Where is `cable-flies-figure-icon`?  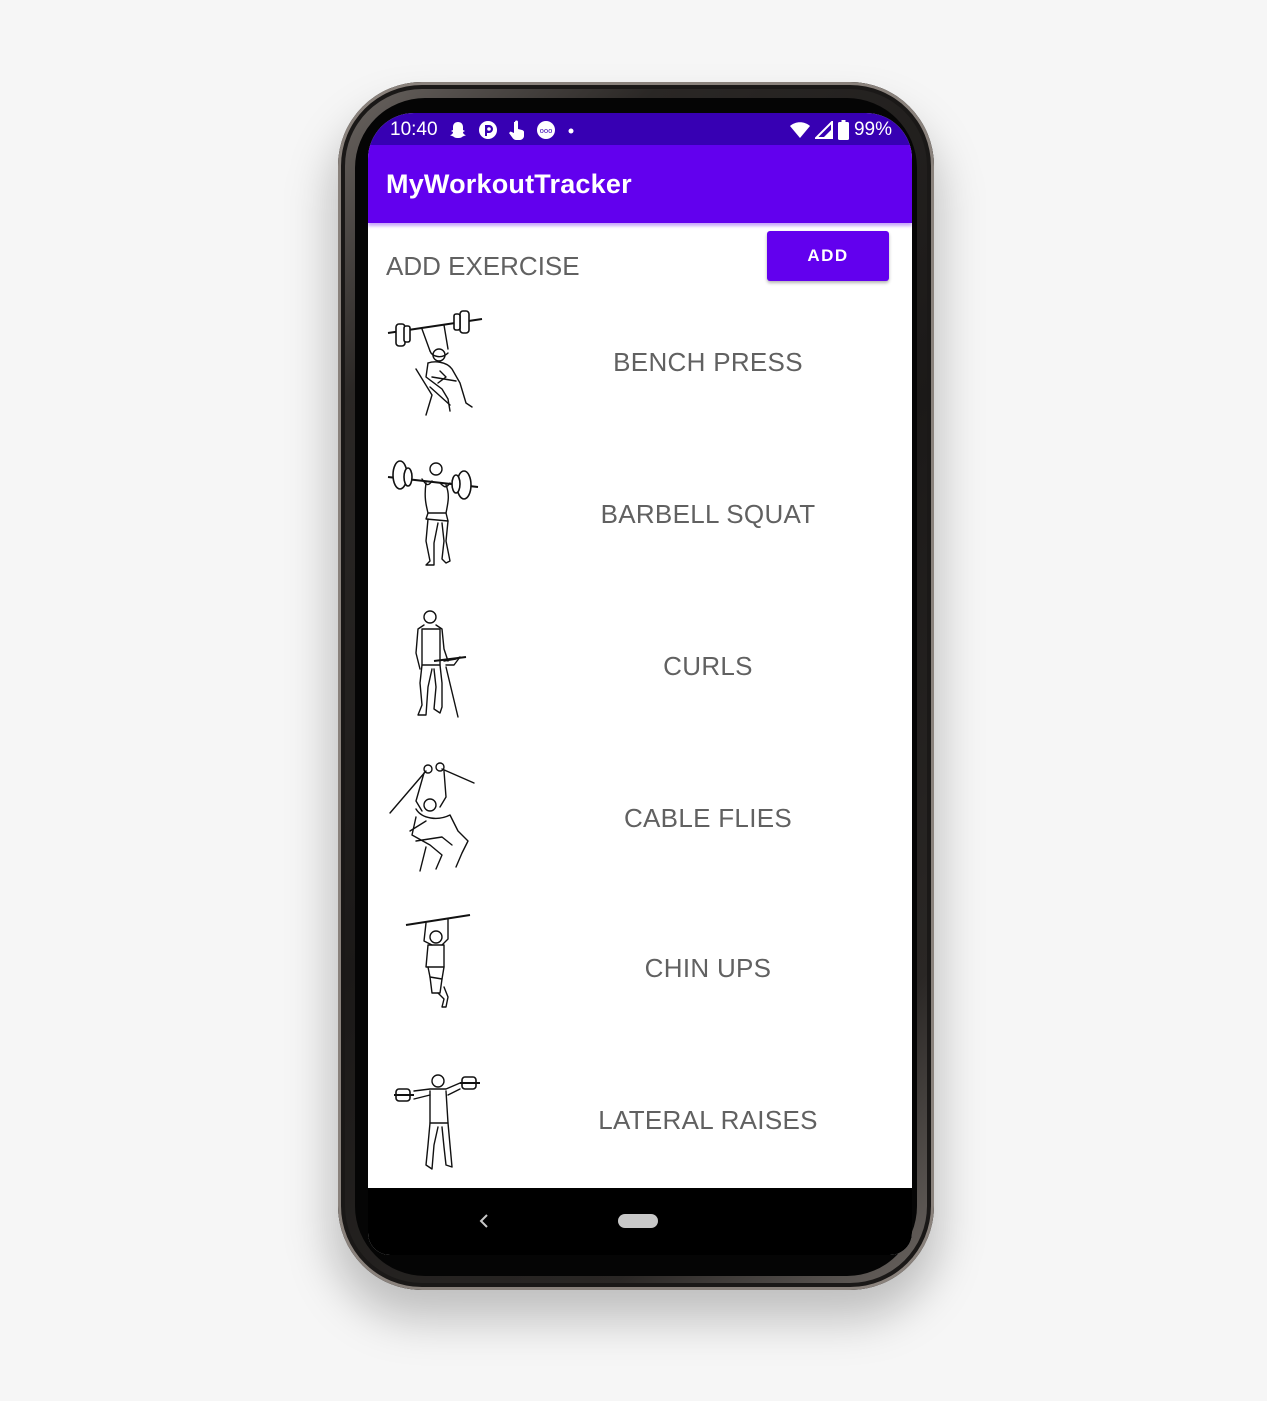 cable-flies-figure-icon is located at coordinates (438, 817).